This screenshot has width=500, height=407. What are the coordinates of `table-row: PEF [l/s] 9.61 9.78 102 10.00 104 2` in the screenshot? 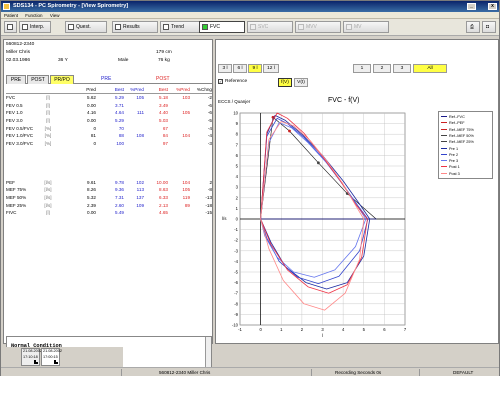 It's located at (109, 183).